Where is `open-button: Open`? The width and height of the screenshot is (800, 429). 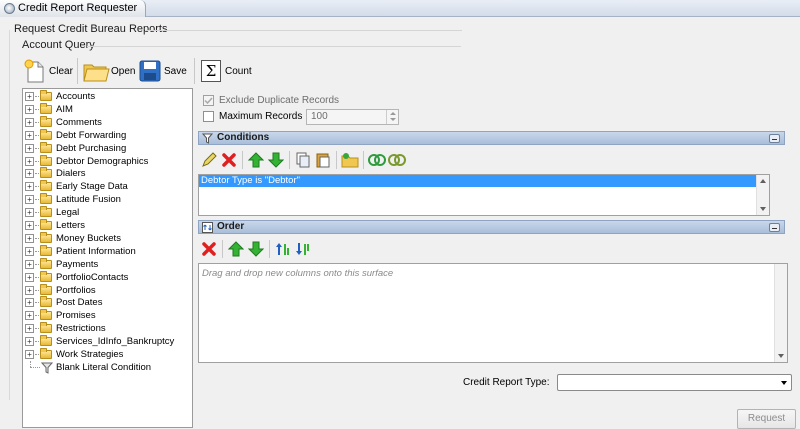
open-button: Open is located at coordinates (108, 71).